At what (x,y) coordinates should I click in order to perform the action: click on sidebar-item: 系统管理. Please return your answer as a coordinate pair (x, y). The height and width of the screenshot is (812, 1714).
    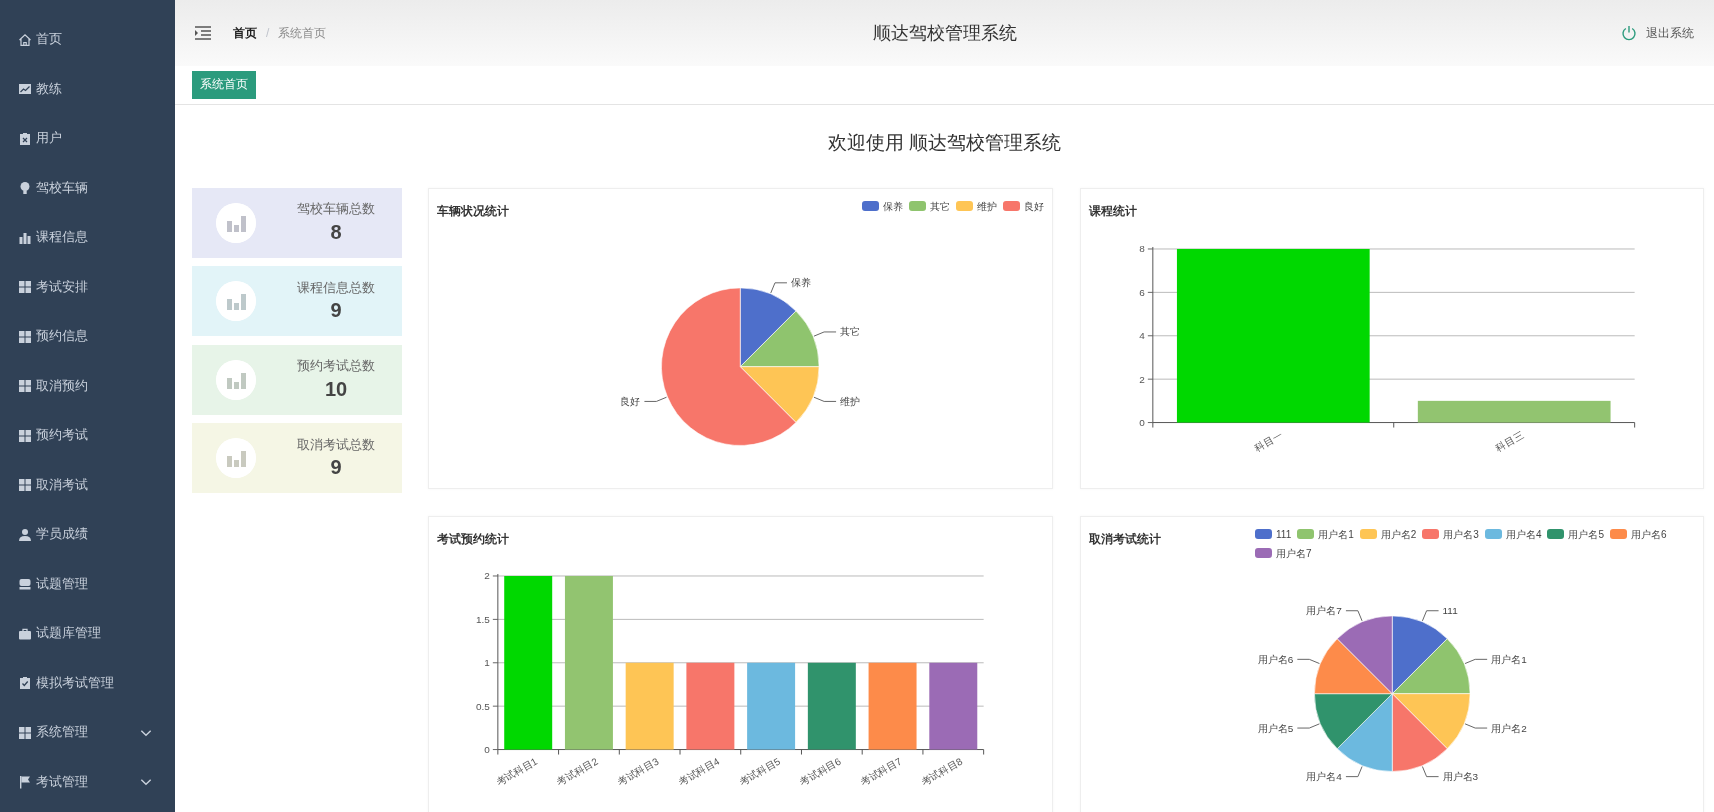
    Looking at the image, I should click on (87, 733).